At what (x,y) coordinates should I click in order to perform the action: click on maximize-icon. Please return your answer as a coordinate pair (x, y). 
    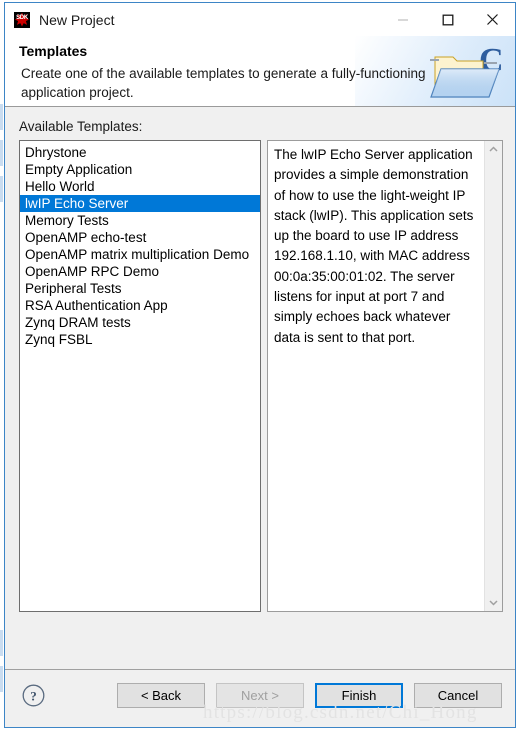
    Looking at the image, I should click on (447, 19).